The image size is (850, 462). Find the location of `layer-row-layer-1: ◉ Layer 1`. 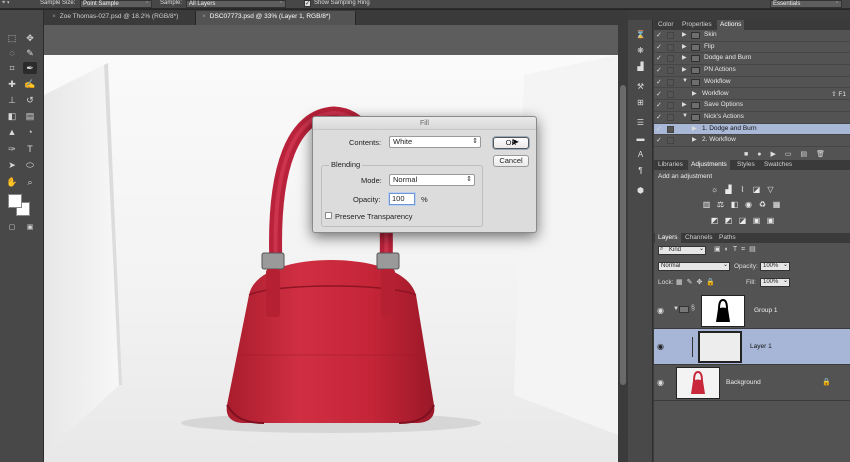

layer-row-layer-1: ◉ Layer 1 is located at coordinates (752, 347).